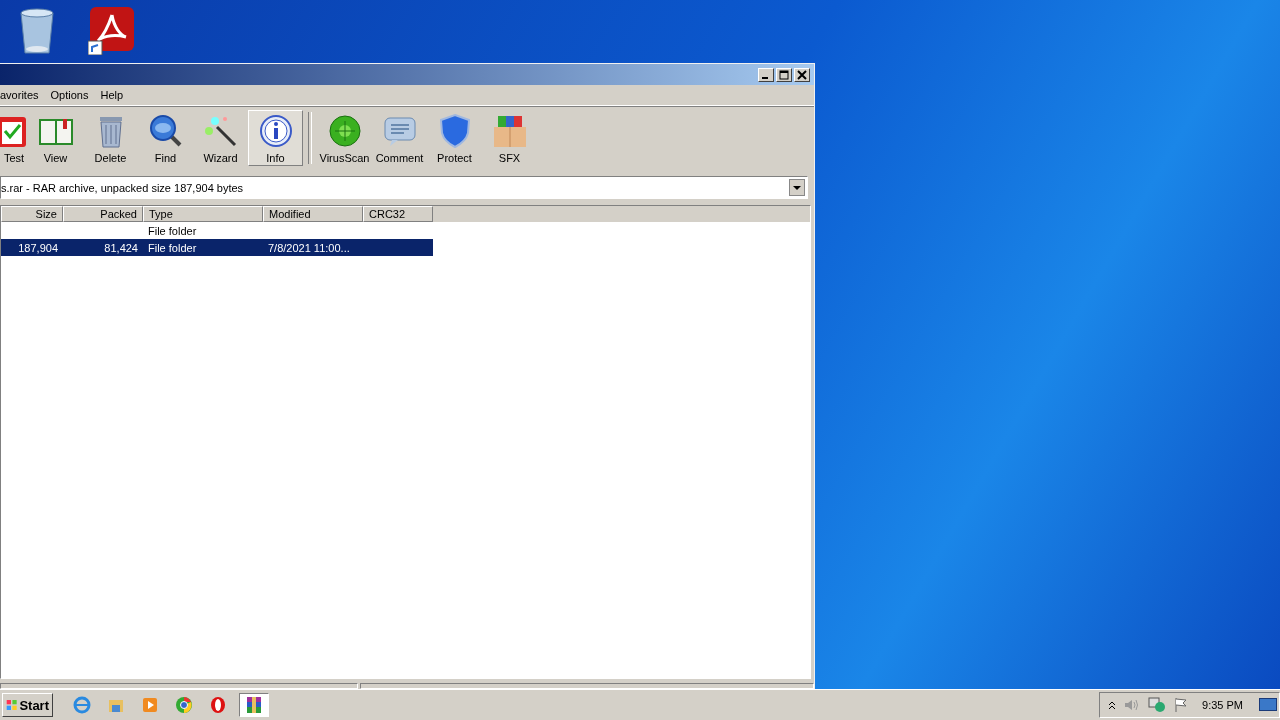  Describe the element at coordinates (454, 138) in the screenshot. I see `protect-tool-button: Protect` at that location.